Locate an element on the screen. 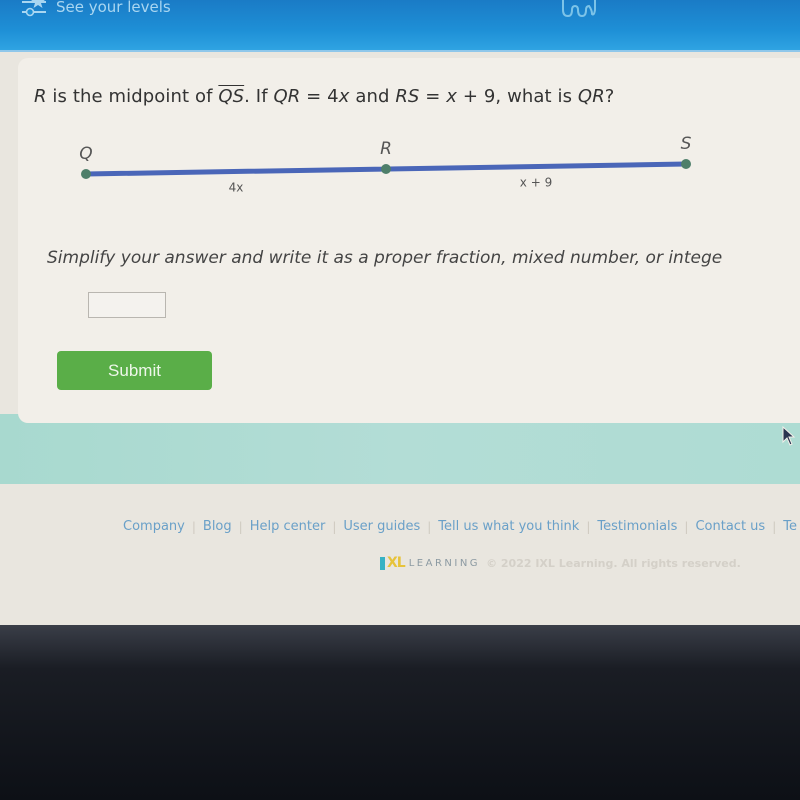 This screenshot has width=800, height=800. submit-button: Submit is located at coordinates (134, 370).